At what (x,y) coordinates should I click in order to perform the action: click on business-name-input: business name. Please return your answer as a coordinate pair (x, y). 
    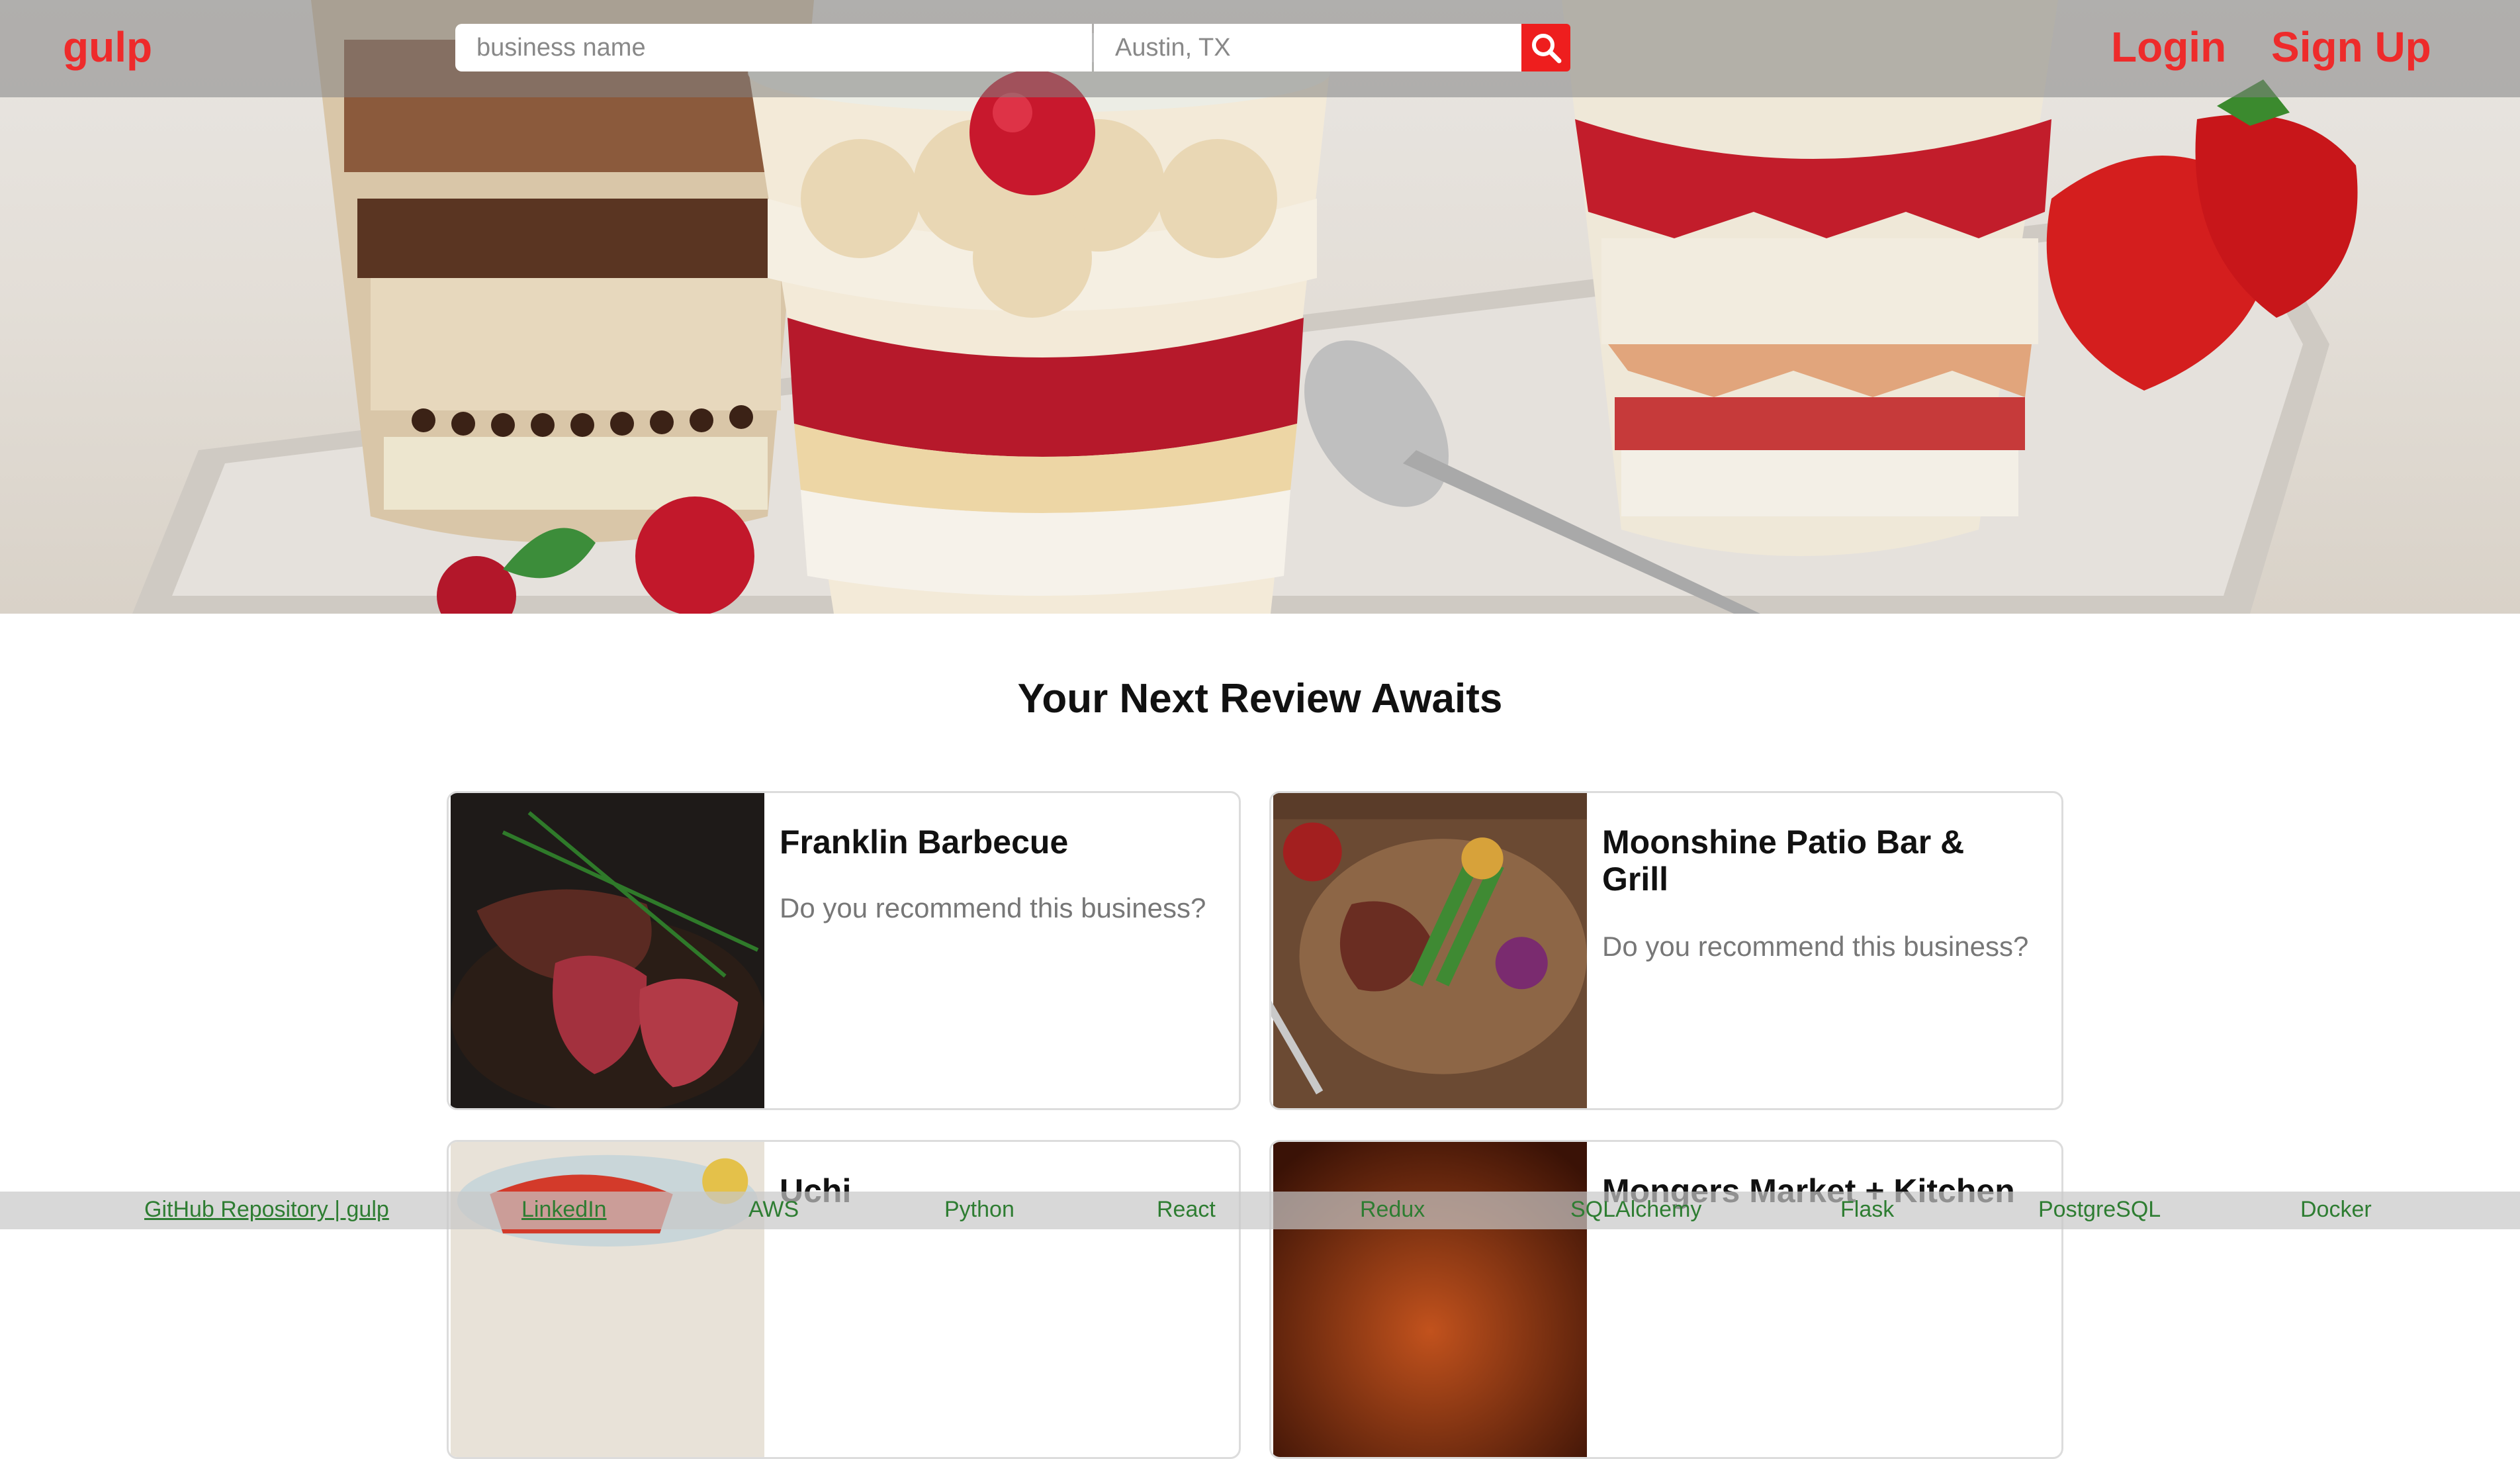
    Looking at the image, I should click on (773, 48).